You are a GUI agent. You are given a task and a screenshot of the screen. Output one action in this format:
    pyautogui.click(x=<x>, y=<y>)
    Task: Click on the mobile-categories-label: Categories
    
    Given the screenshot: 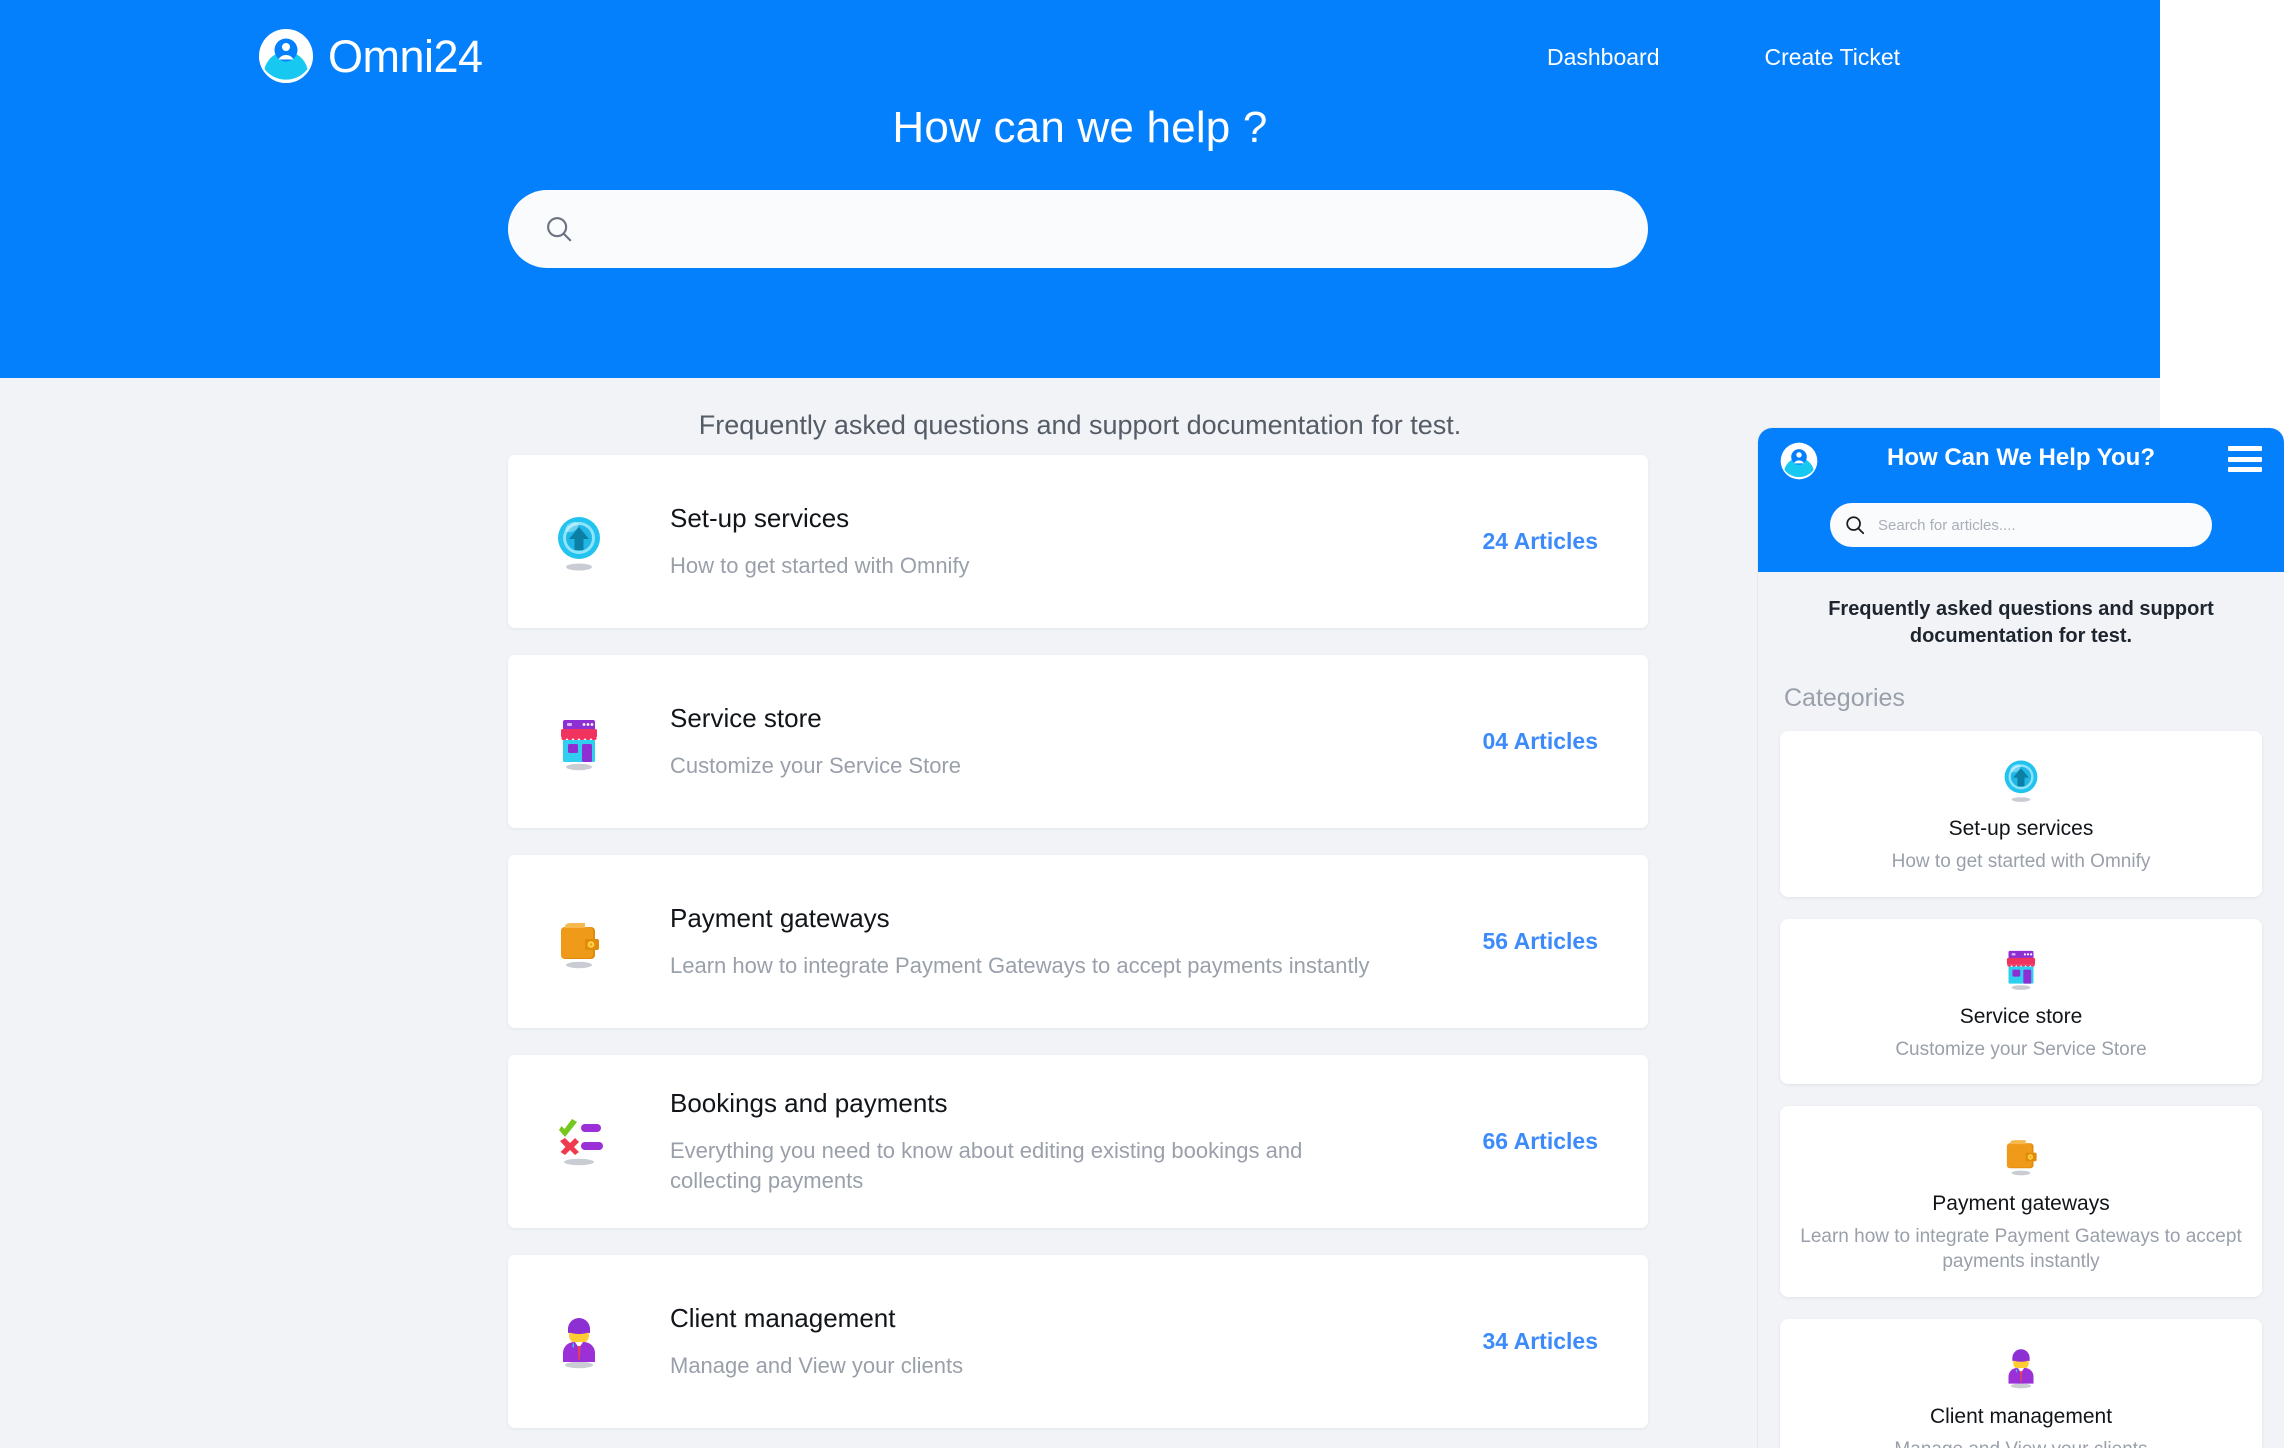 What is the action you would take?
    pyautogui.click(x=1844, y=698)
    